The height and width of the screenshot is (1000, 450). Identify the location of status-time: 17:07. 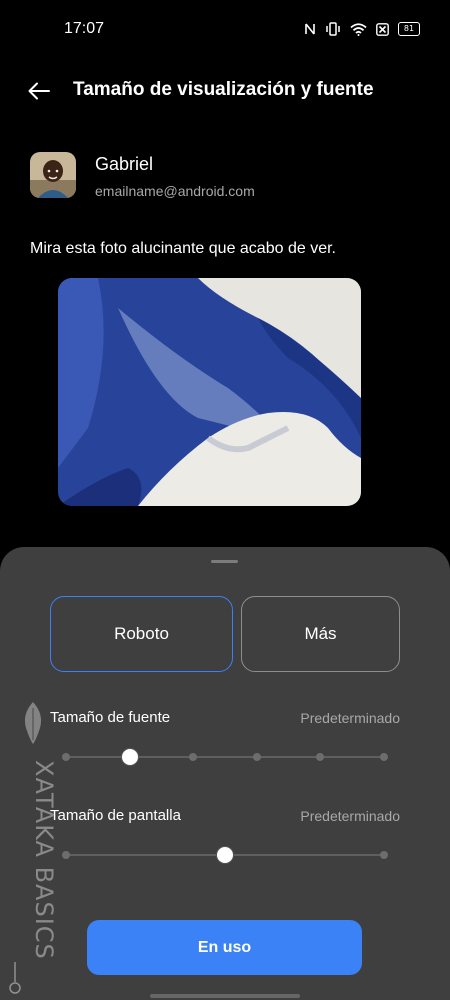
(84, 28).